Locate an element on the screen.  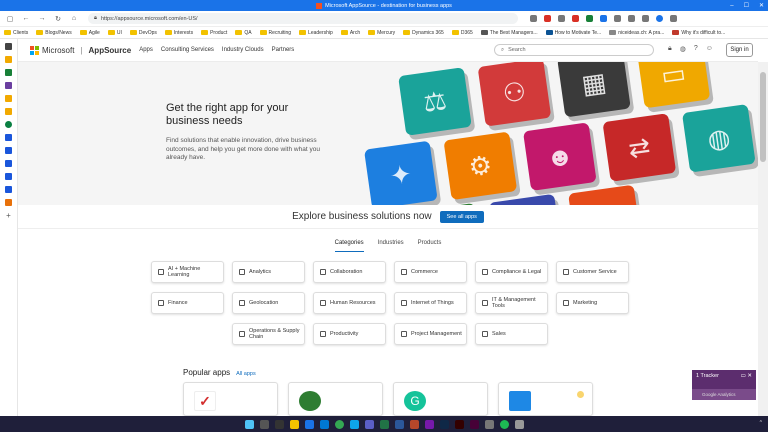
category-card: Productivity is located at coordinates (349, 334).